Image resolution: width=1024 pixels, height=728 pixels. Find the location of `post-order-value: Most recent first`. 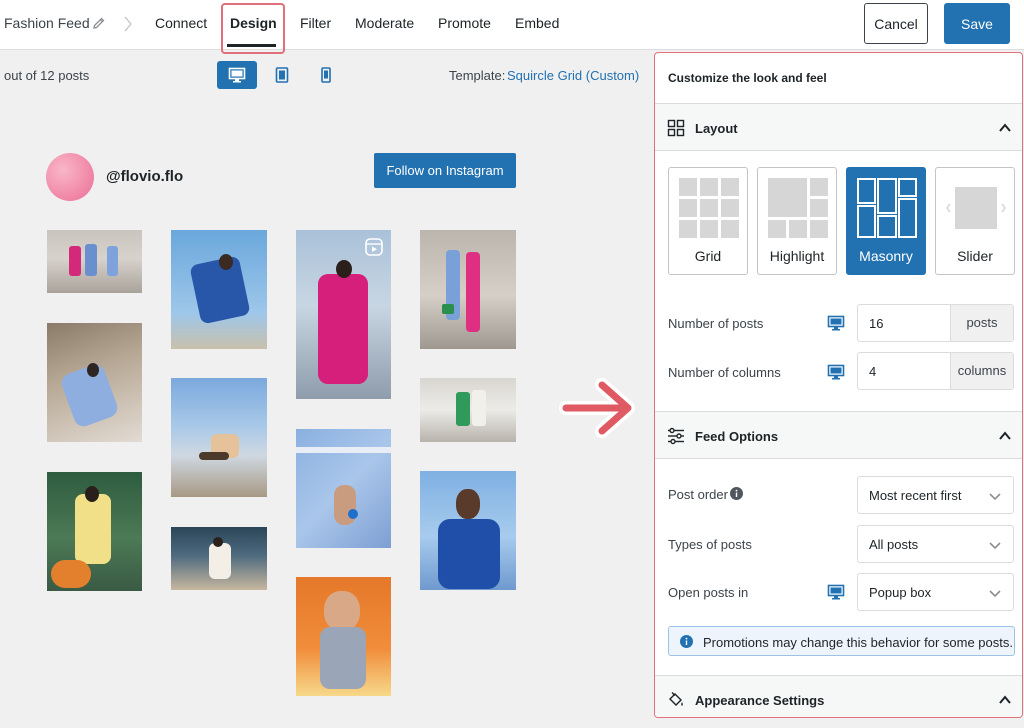

post-order-value: Most recent first is located at coordinates (915, 495).